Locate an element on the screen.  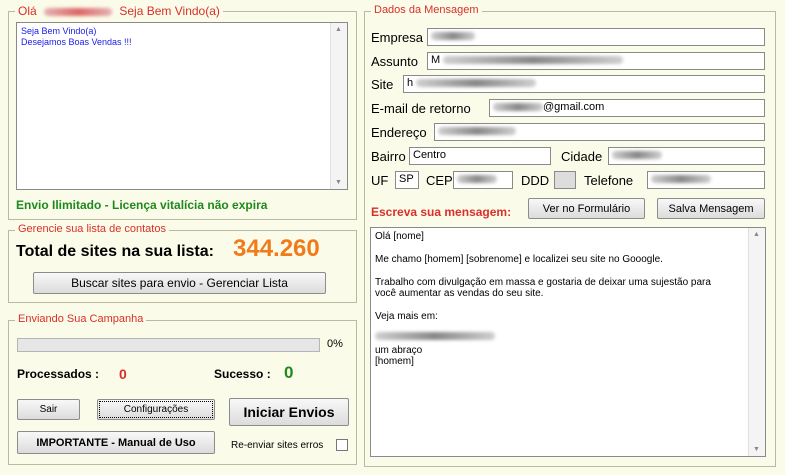
campaign-legend: Enviando Sua Campanha is located at coordinates (81, 319).